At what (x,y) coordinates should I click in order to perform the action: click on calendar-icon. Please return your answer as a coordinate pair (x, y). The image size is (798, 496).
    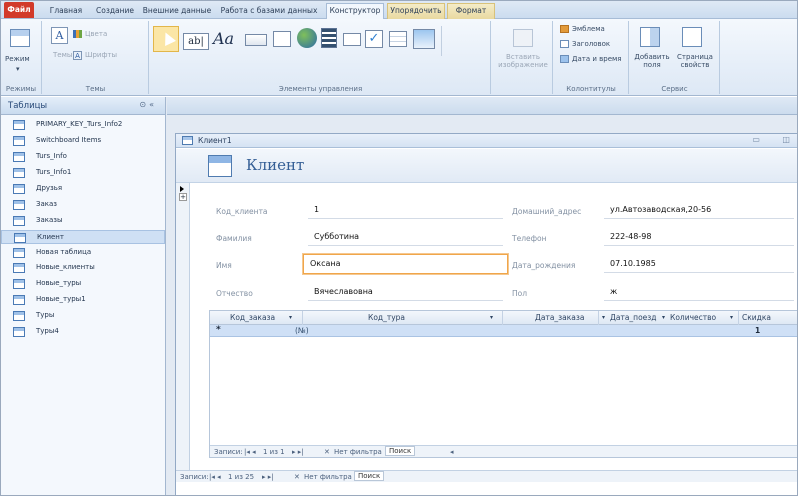
    Looking at the image, I should click on (564, 59).